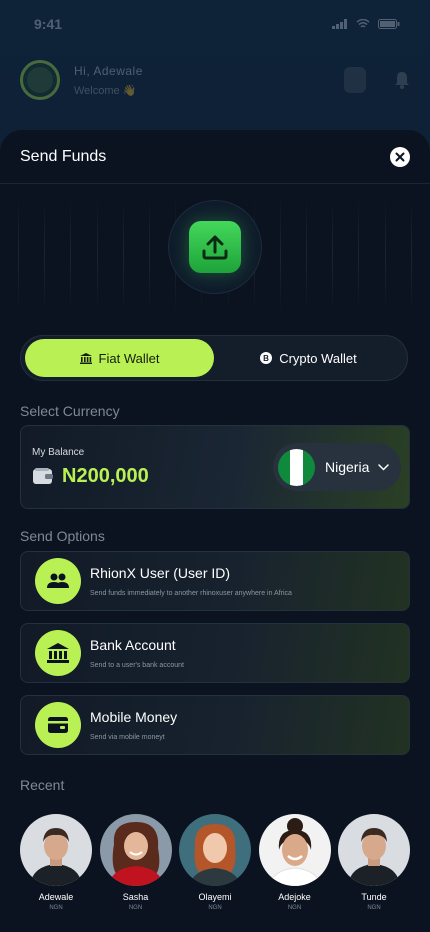 Image resolution: width=430 pixels, height=932 pixels. I want to click on recent-contact: Tunde NGN, so click(374, 862).